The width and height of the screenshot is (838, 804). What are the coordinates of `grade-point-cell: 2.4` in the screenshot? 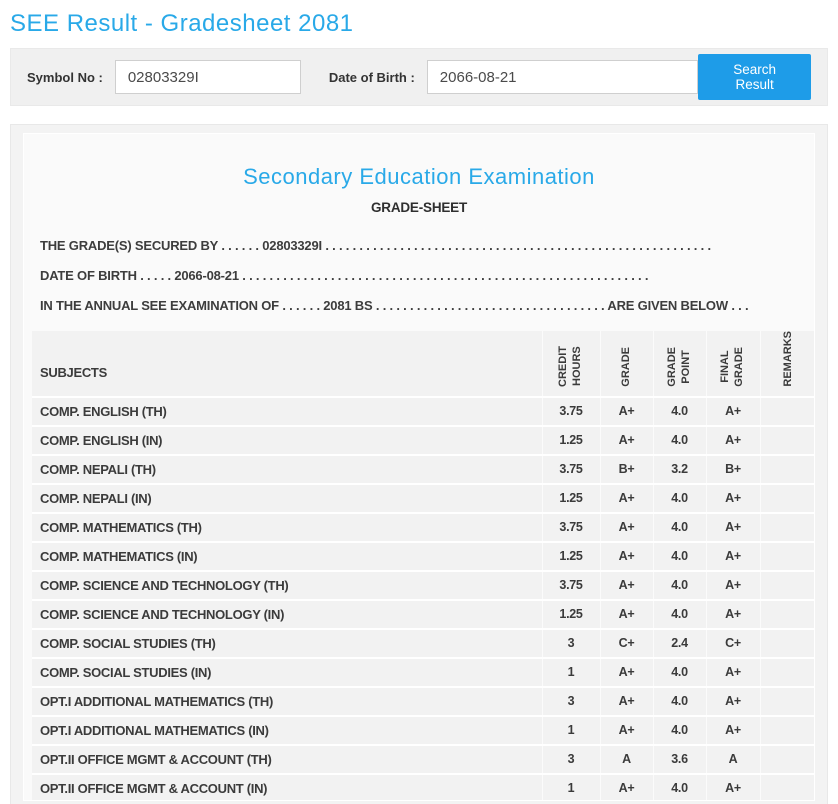 It's located at (679, 643).